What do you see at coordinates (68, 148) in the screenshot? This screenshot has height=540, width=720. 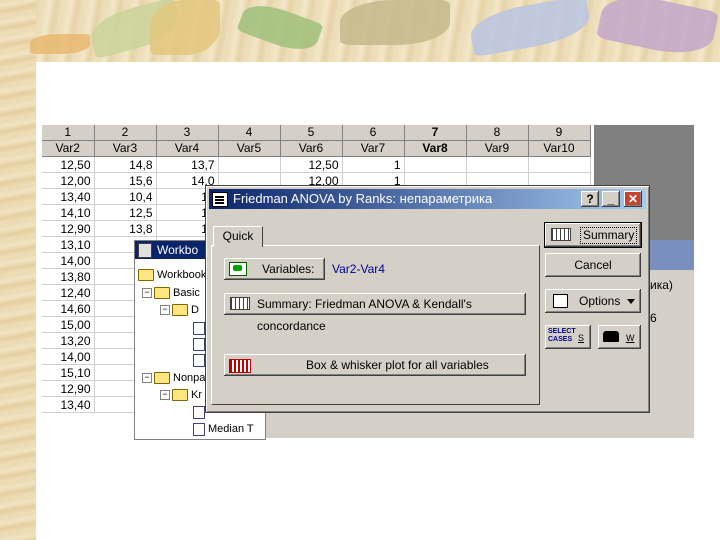 I see `col-name: Var2` at bounding box center [68, 148].